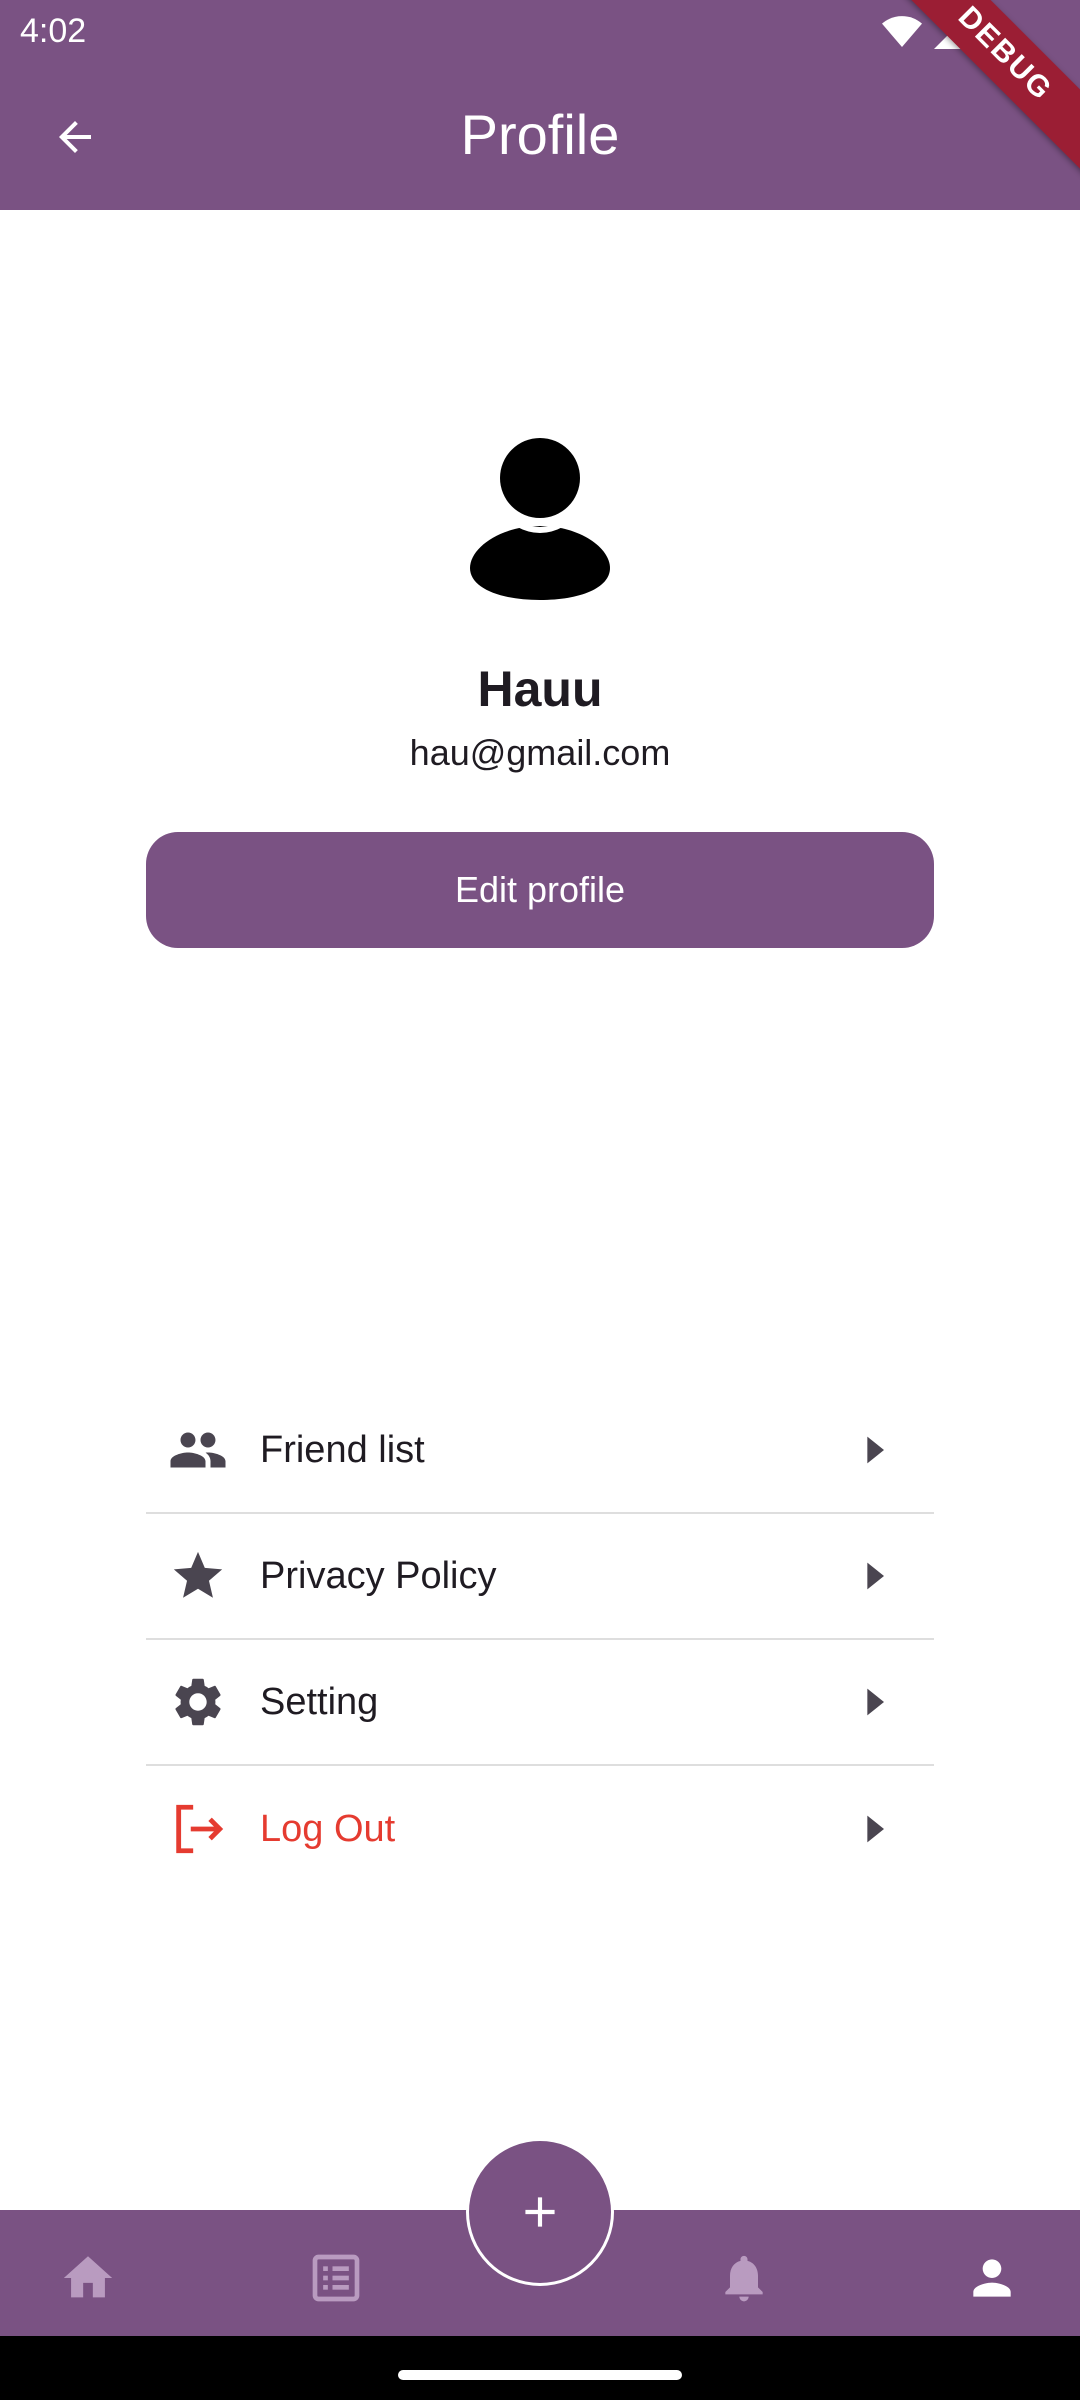 The height and width of the screenshot is (2400, 1080). What do you see at coordinates (540, 890) in the screenshot?
I see `edit-profile-button: Edit profile` at bounding box center [540, 890].